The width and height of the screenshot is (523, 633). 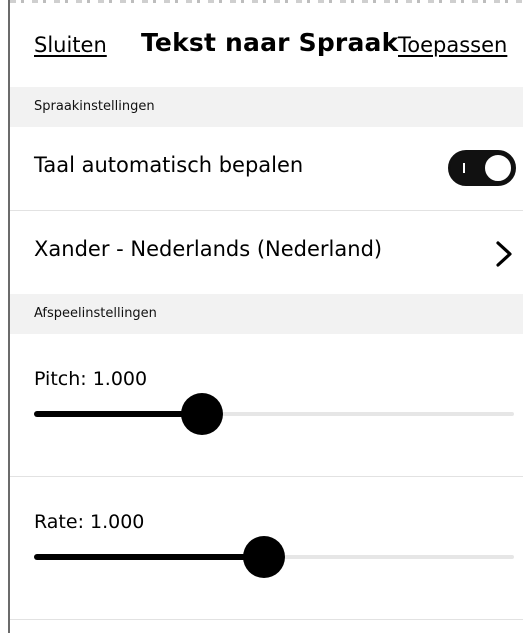 I want to click on toggle-on-mark, so click(x=464, y=168).